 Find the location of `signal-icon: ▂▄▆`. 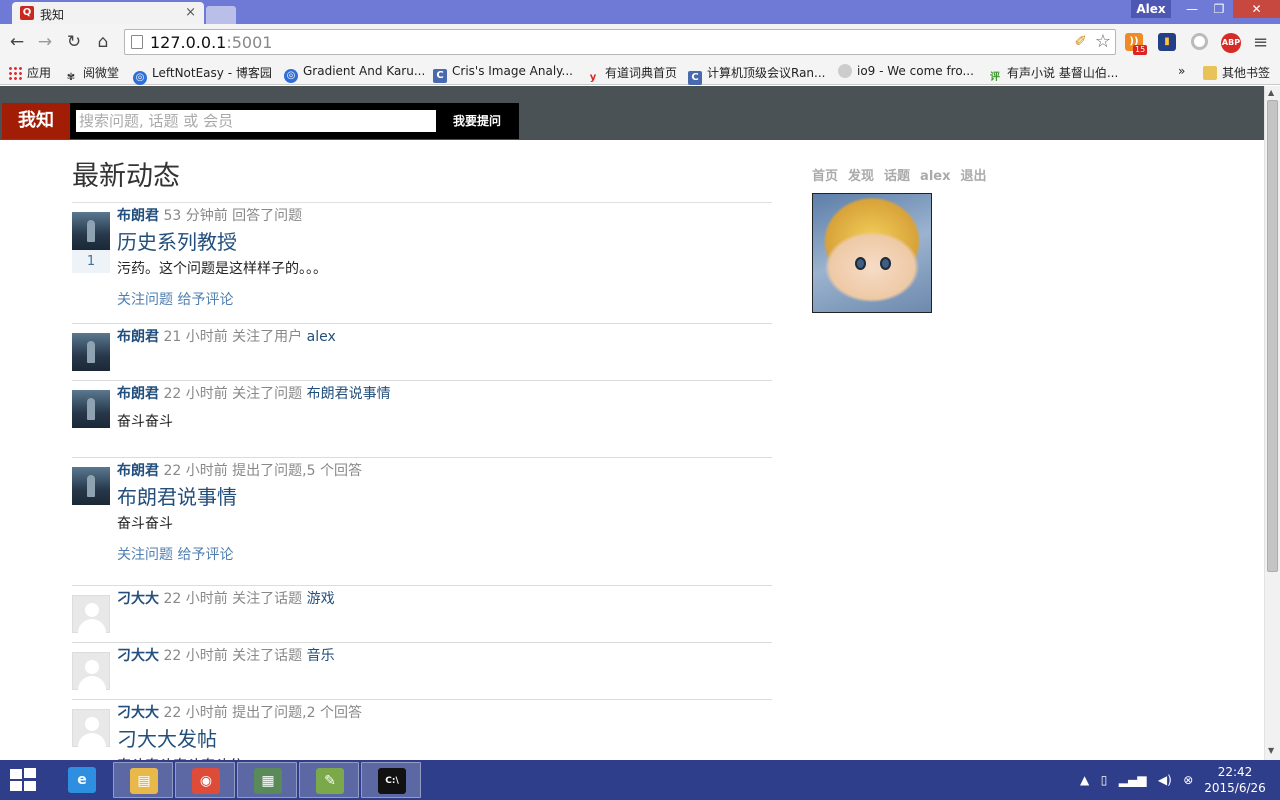

signal-icon: ▂▄▆ is located at coordinates (1133, 780).